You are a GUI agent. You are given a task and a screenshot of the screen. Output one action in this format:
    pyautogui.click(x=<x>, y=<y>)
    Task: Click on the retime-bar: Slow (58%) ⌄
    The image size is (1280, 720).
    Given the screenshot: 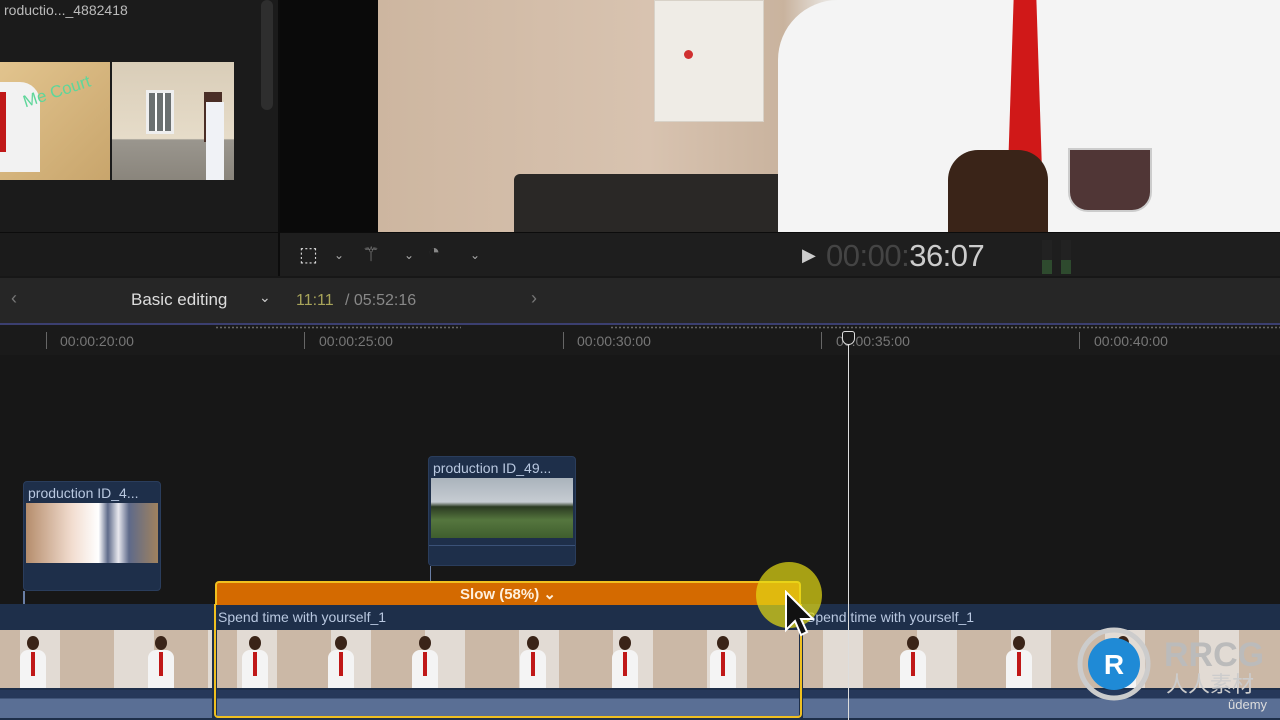 What is the action you would take?
    pyautogui.click(x=508, y=593)
    